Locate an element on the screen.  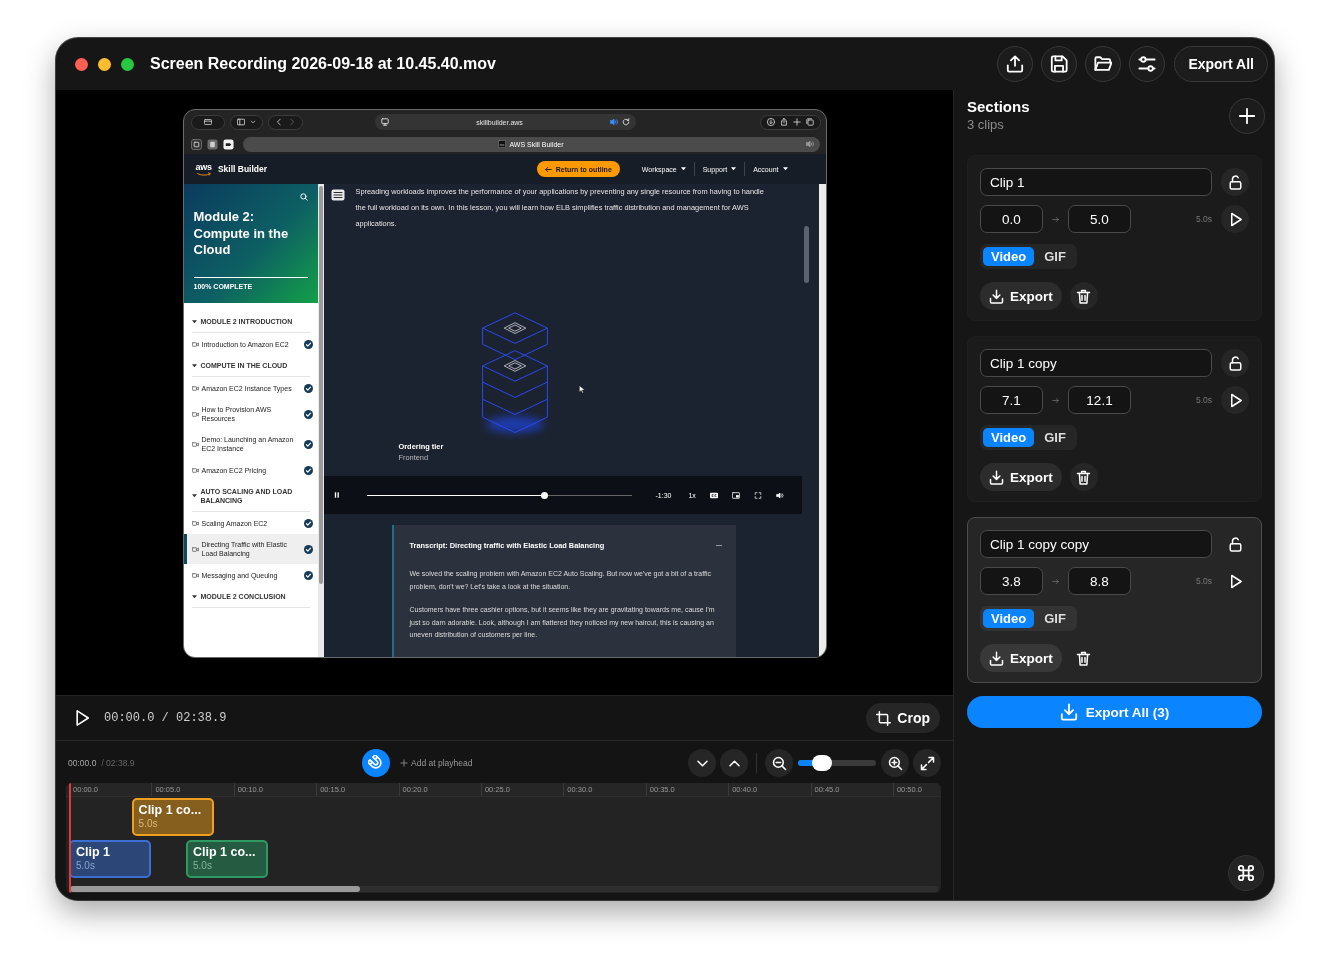
zoom-out-button is located at coordinates (779, 763).